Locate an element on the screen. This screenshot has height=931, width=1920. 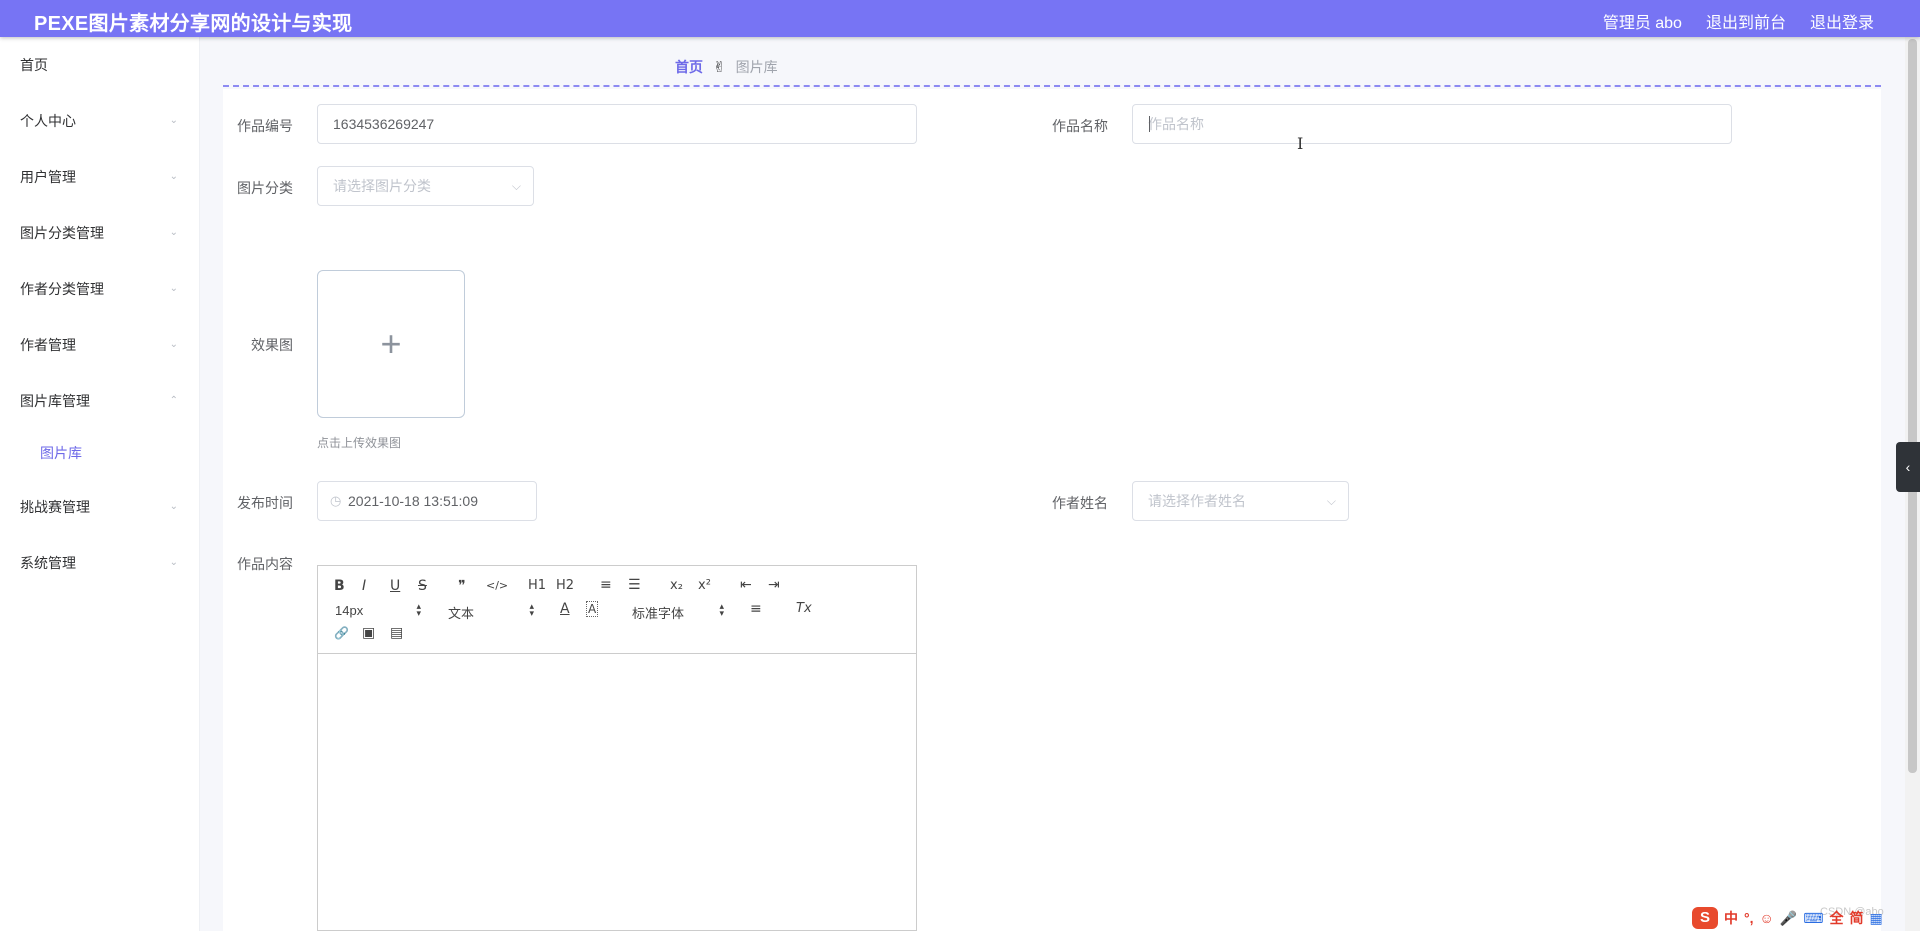
sidebar-item-gallery-management: 图片库管理 ⌃ is located at coordinates (100, 401).